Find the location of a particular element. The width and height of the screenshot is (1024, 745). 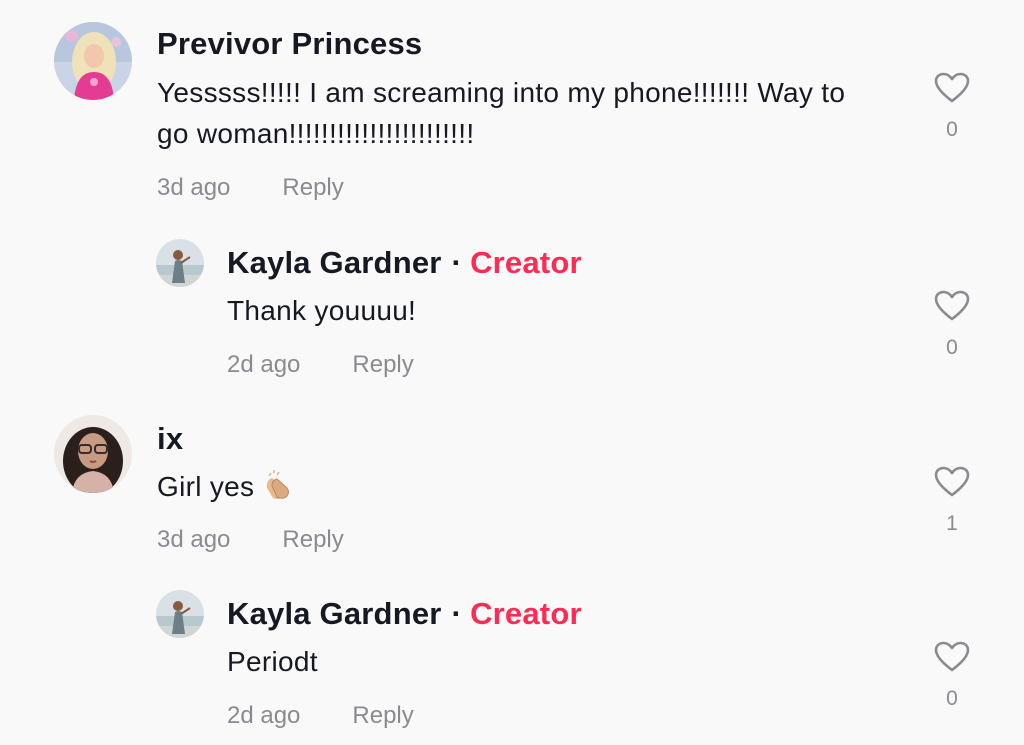

reply-text: Periodt is located at coordinates (272, 661).